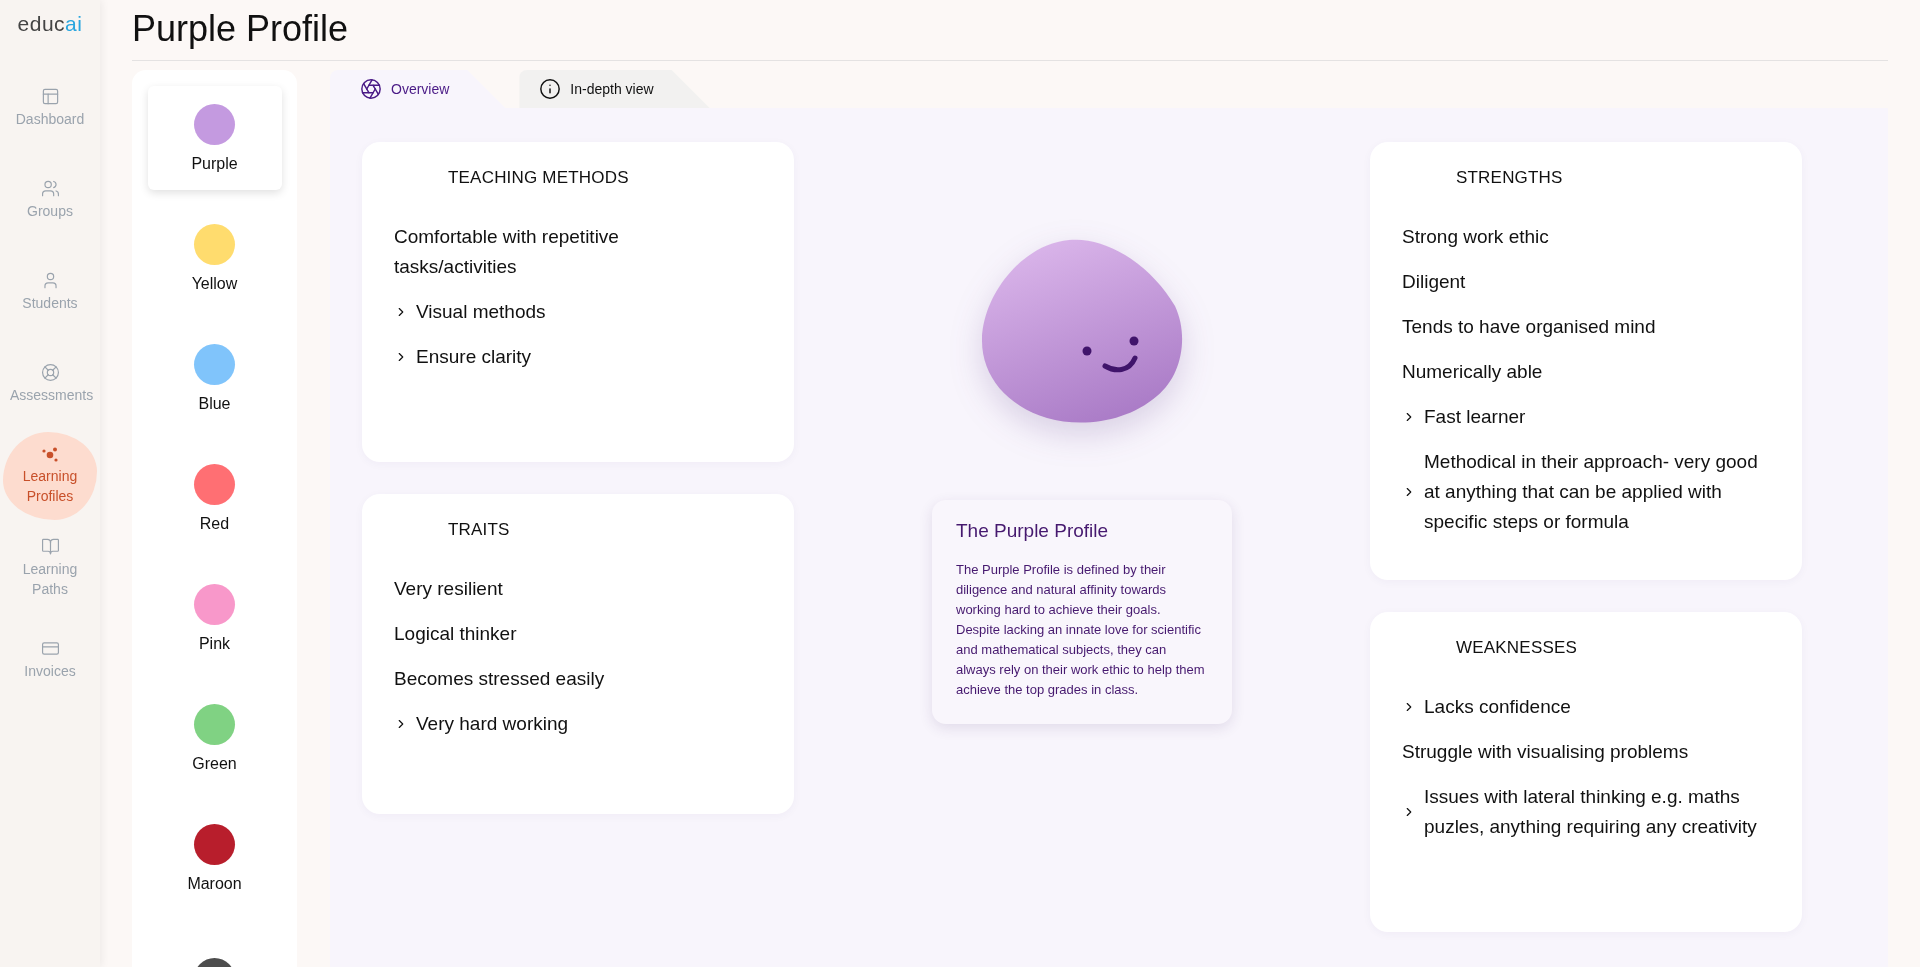  Describe the element at coordinates (474, 357) in the screenshot. I see `trait-text: Ensure clarity` at that location.